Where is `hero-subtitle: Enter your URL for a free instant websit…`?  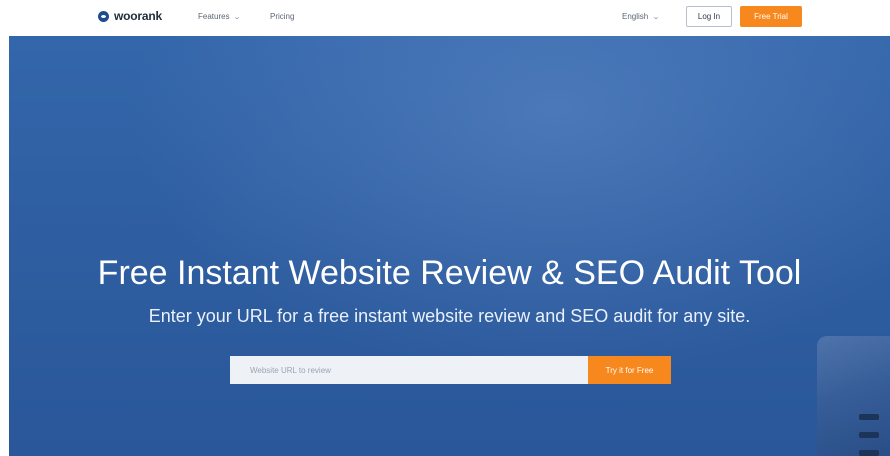 hero-subtitle: Enter your URL for a free instant websit… is located at coordinates (449, 316).